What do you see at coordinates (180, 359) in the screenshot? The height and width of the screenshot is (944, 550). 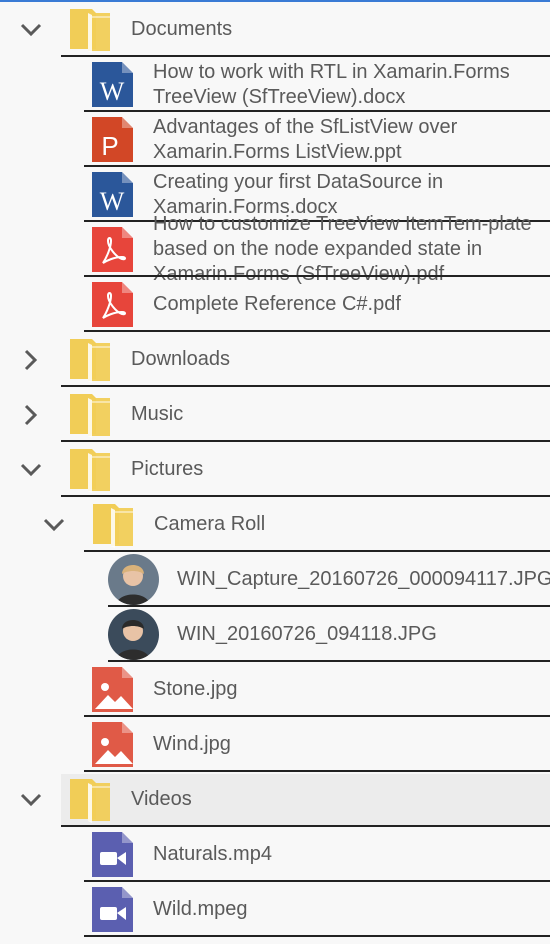 I see `tree-node-text: Downloads` at bounding box center [180, 359].